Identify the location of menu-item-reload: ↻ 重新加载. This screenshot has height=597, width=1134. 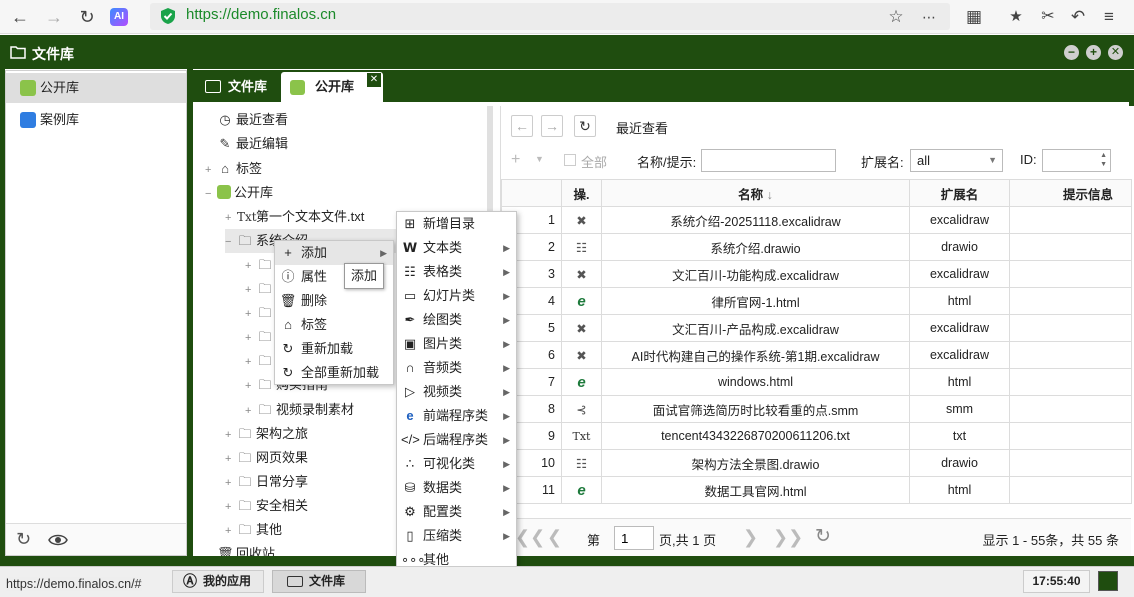
(334, 349).